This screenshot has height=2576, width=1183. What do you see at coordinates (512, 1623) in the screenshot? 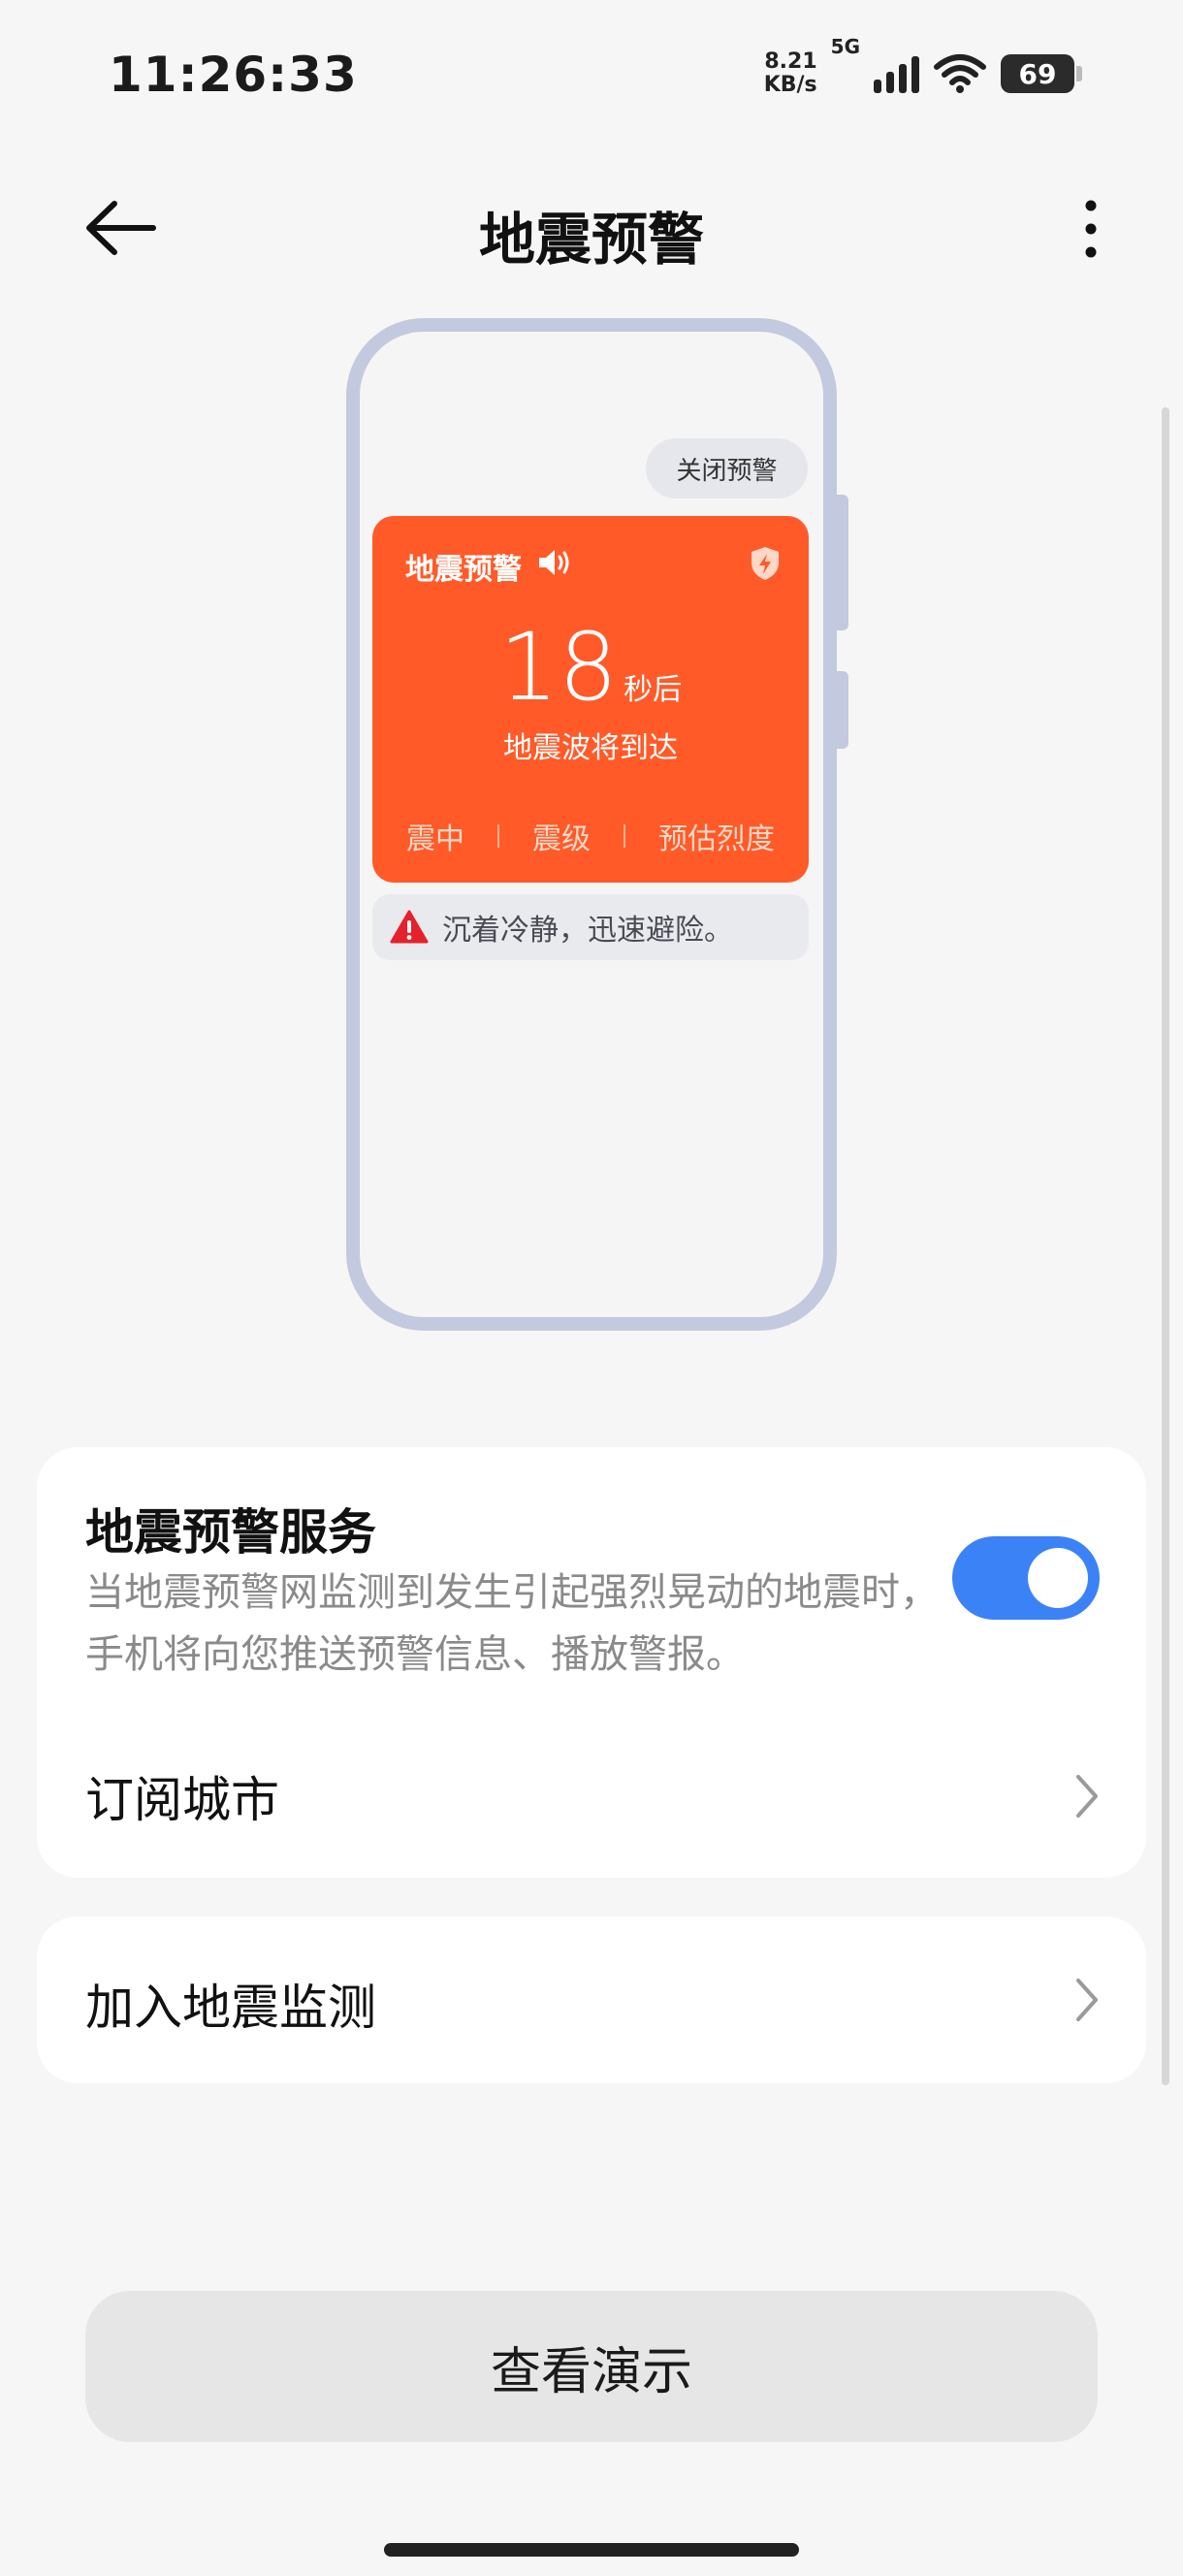
I see `service-description: 当地震预警网监测到发生引起强烈晃动的地震时，手机将向您推送预警信息、播放警报。` at bounding box center [512, 1623].